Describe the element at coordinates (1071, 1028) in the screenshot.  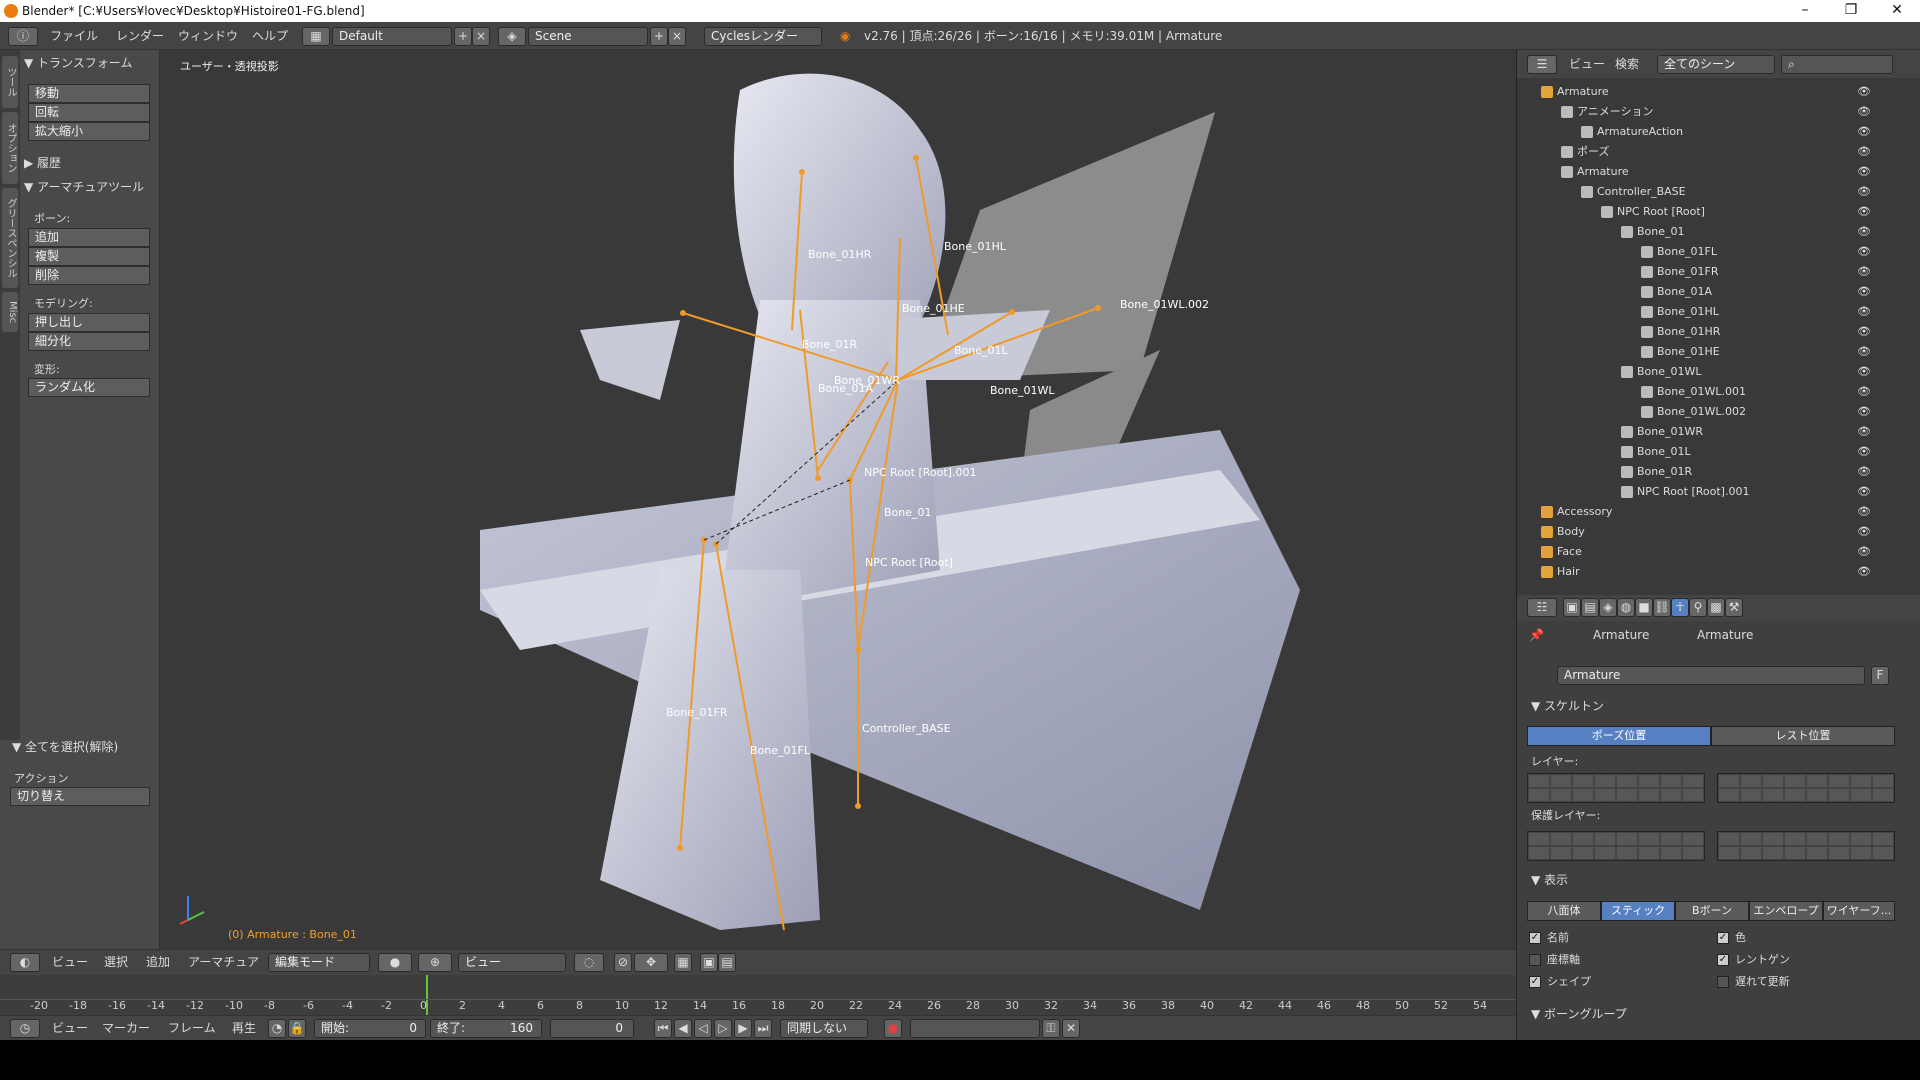
I see `delete-key-icon: ✕` at that location.